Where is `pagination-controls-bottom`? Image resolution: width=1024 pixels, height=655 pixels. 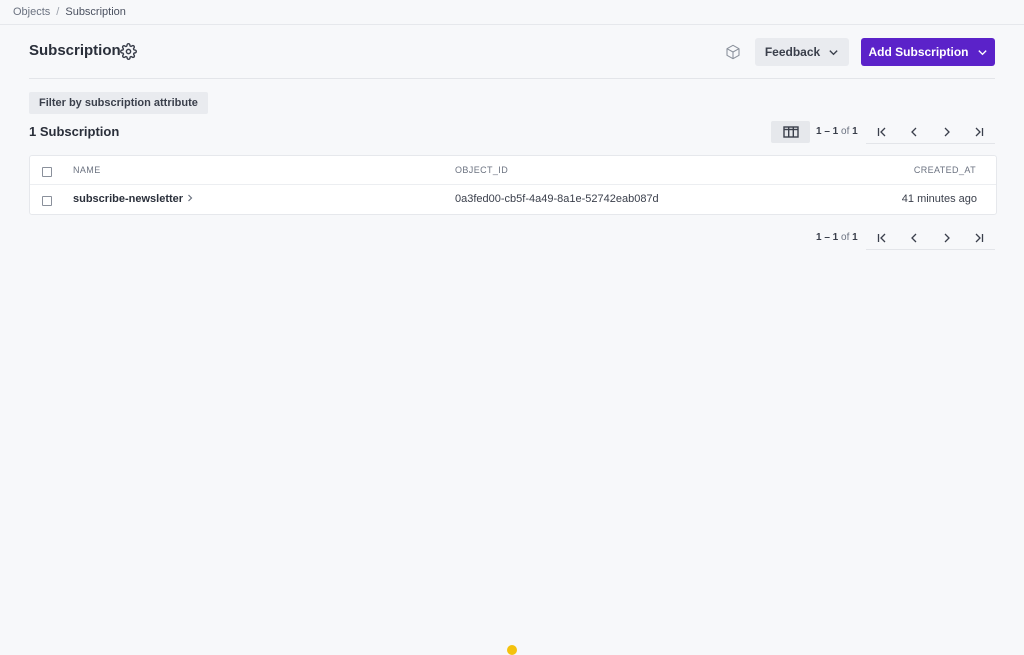 pagination-controls-bottom is located at coordinates (930, 238).